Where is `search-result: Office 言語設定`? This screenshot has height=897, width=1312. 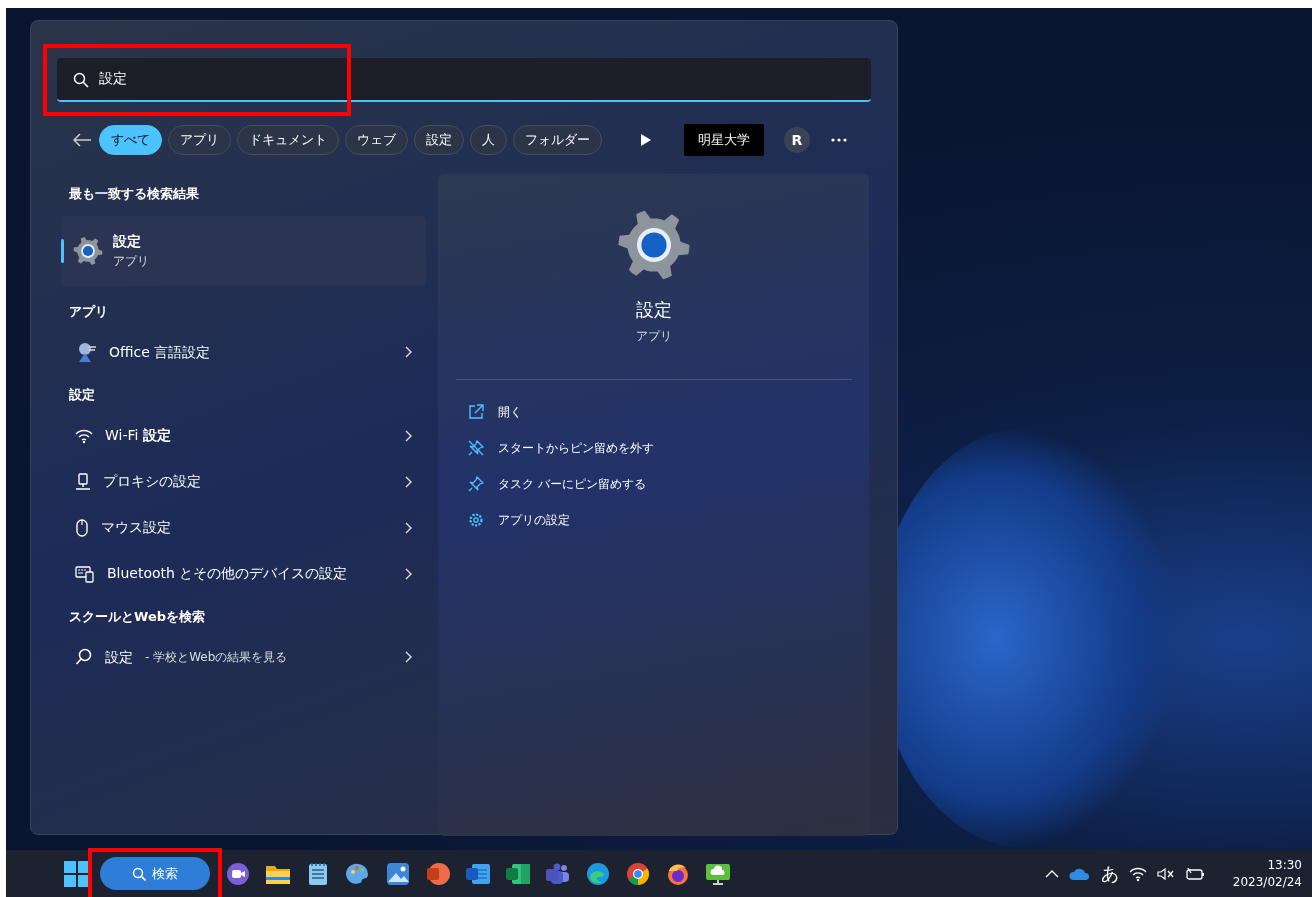
search-result: Office 言語設定 is located at coordinates (243, 352).